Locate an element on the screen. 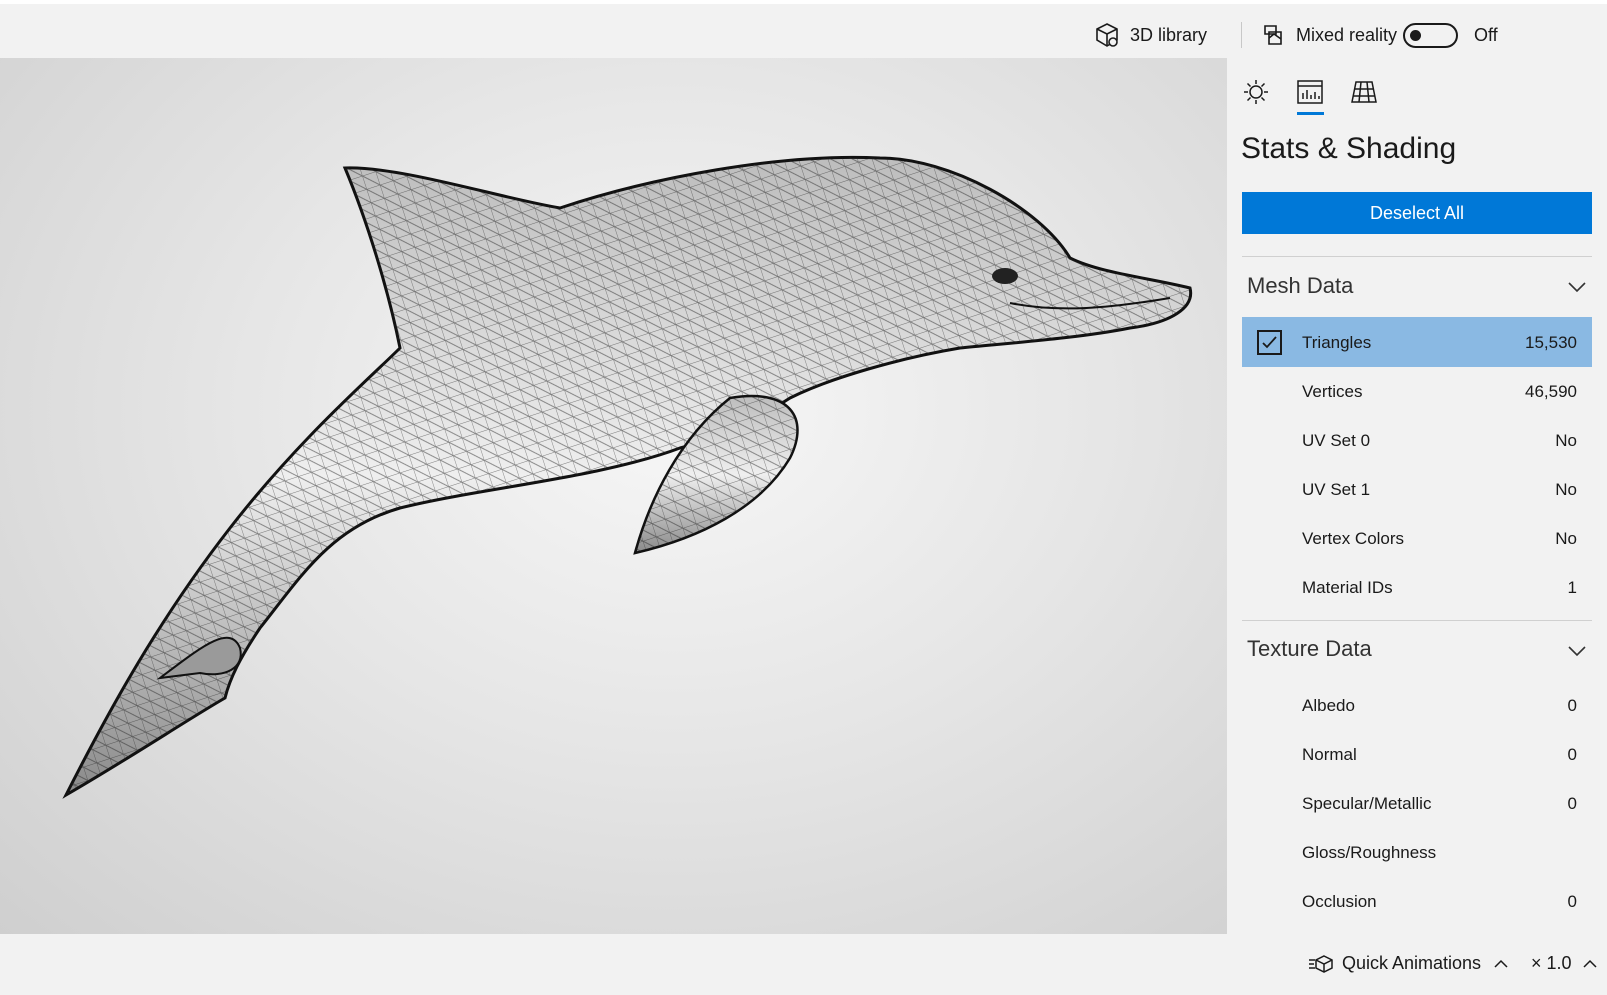 This screenshot has width=1607, height=995. mesh-row-vertex-colors: Vertex Colors No is located at coordinates (1417, 538).